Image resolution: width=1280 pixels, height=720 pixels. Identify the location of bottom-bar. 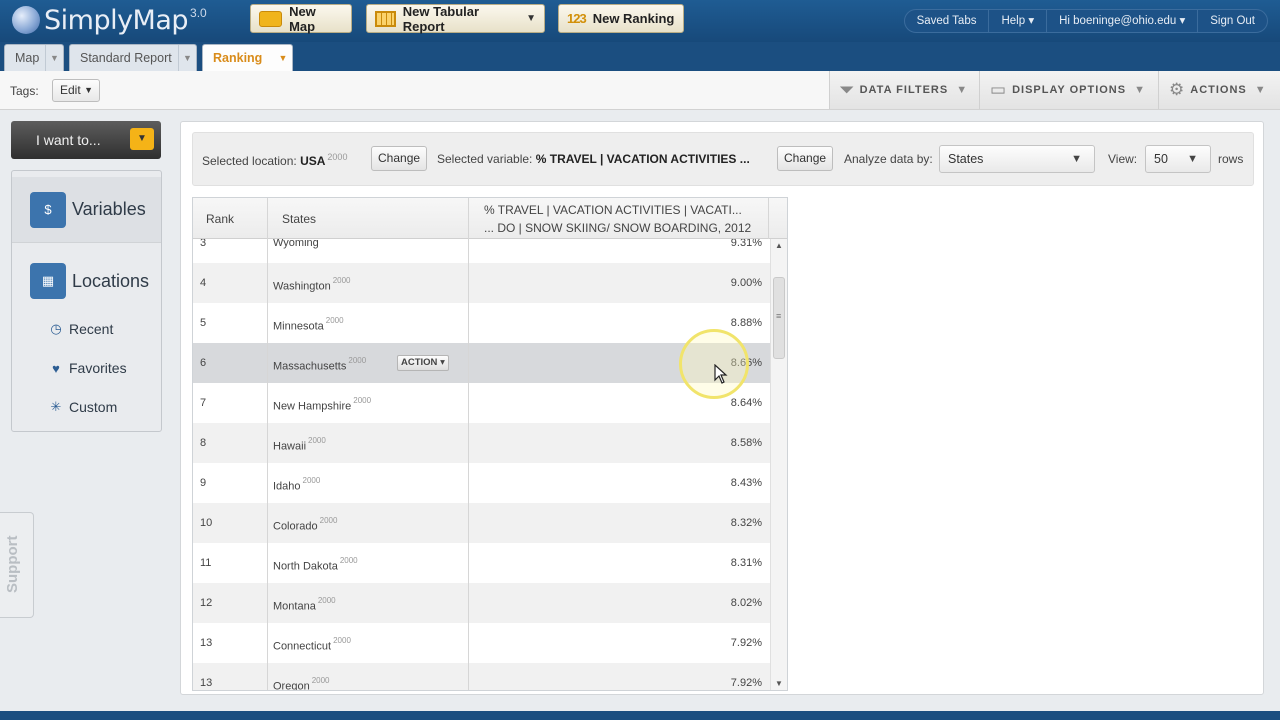
(640, 715).